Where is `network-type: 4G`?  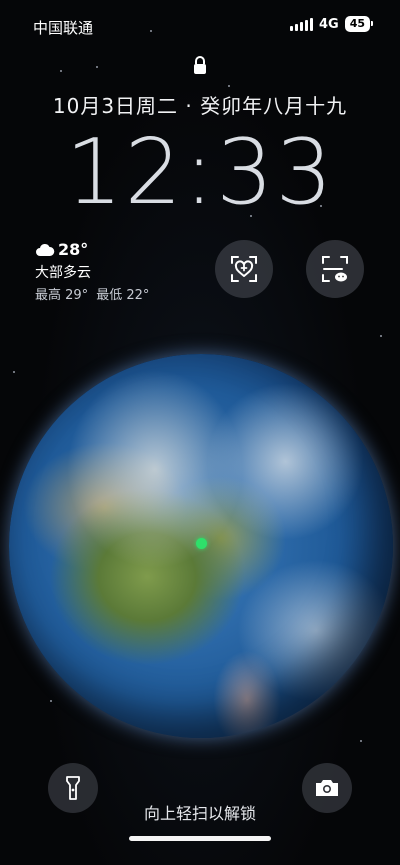 network-type: 4G is located at coordinates (328, 24).